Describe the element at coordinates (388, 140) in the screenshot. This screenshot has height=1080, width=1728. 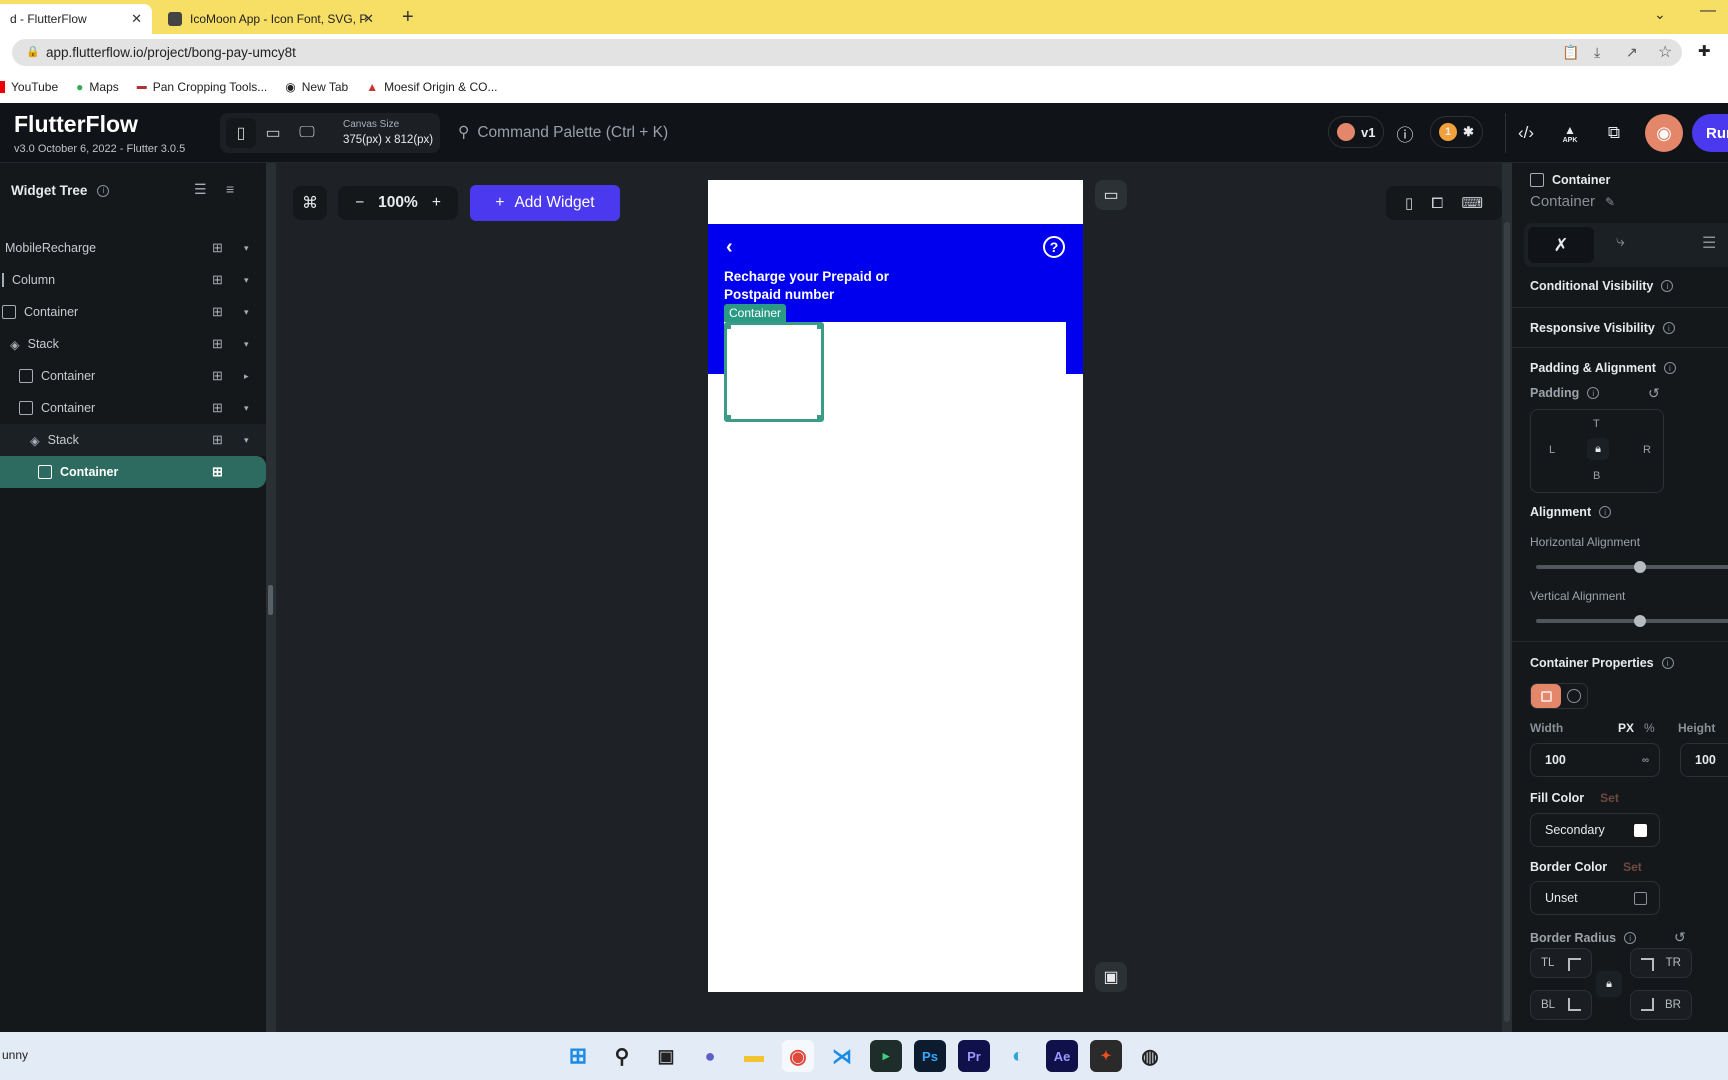
I see `canvas-size-value: 375(px) x 812(px)` at that location.